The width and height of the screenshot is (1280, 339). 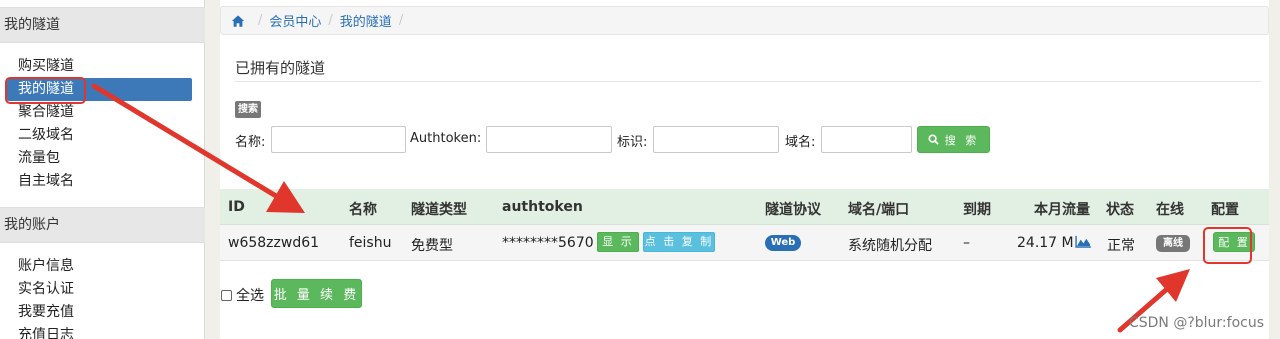 I want to click on domain-input, so click(x=866, y=139).